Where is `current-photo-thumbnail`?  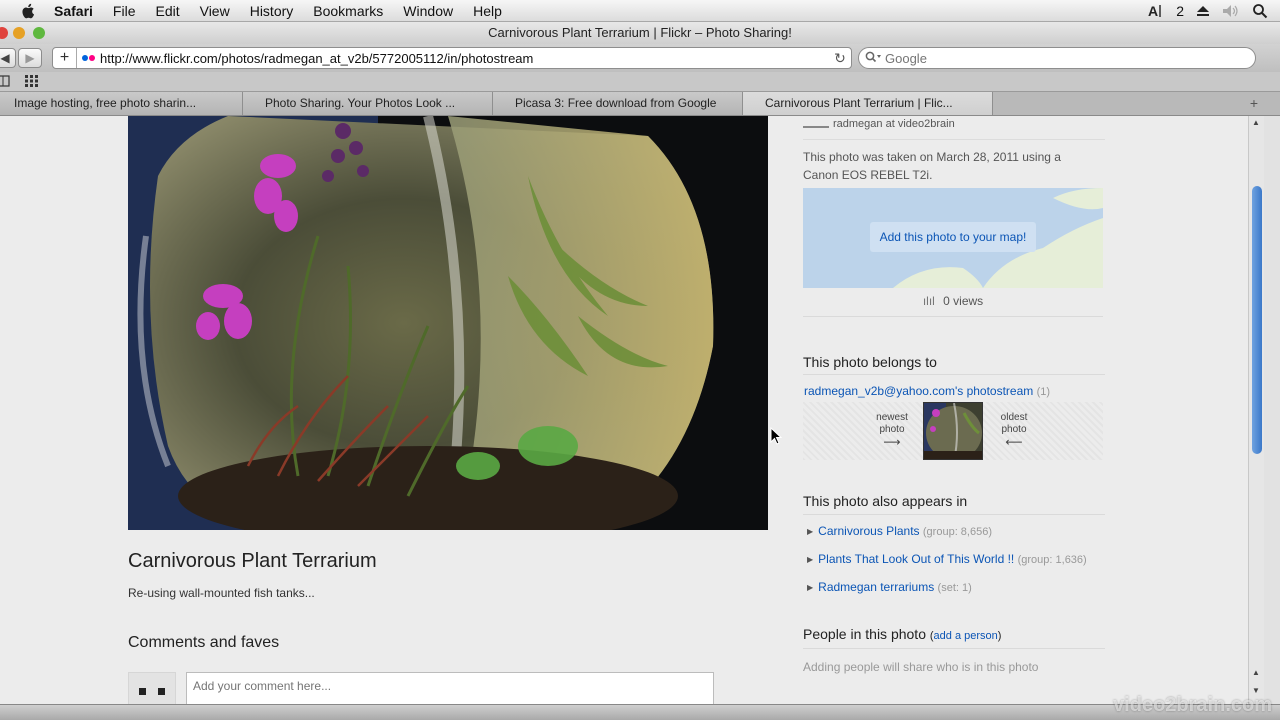 current-photo-thumbnail is located at coordinates (953, 431).